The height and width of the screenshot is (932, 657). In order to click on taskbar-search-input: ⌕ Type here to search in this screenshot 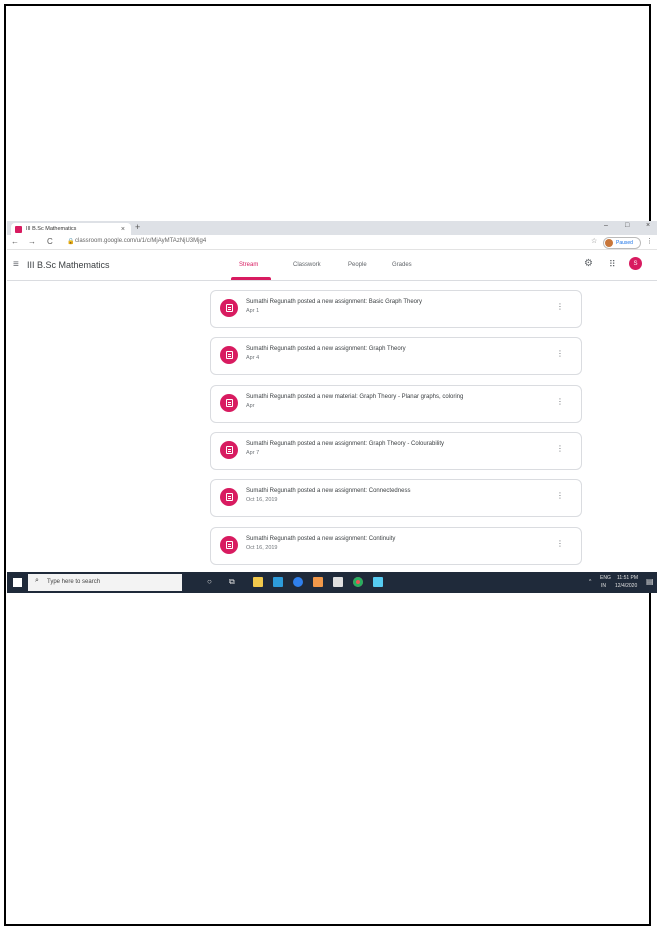, I will do `click(105, 582)`.